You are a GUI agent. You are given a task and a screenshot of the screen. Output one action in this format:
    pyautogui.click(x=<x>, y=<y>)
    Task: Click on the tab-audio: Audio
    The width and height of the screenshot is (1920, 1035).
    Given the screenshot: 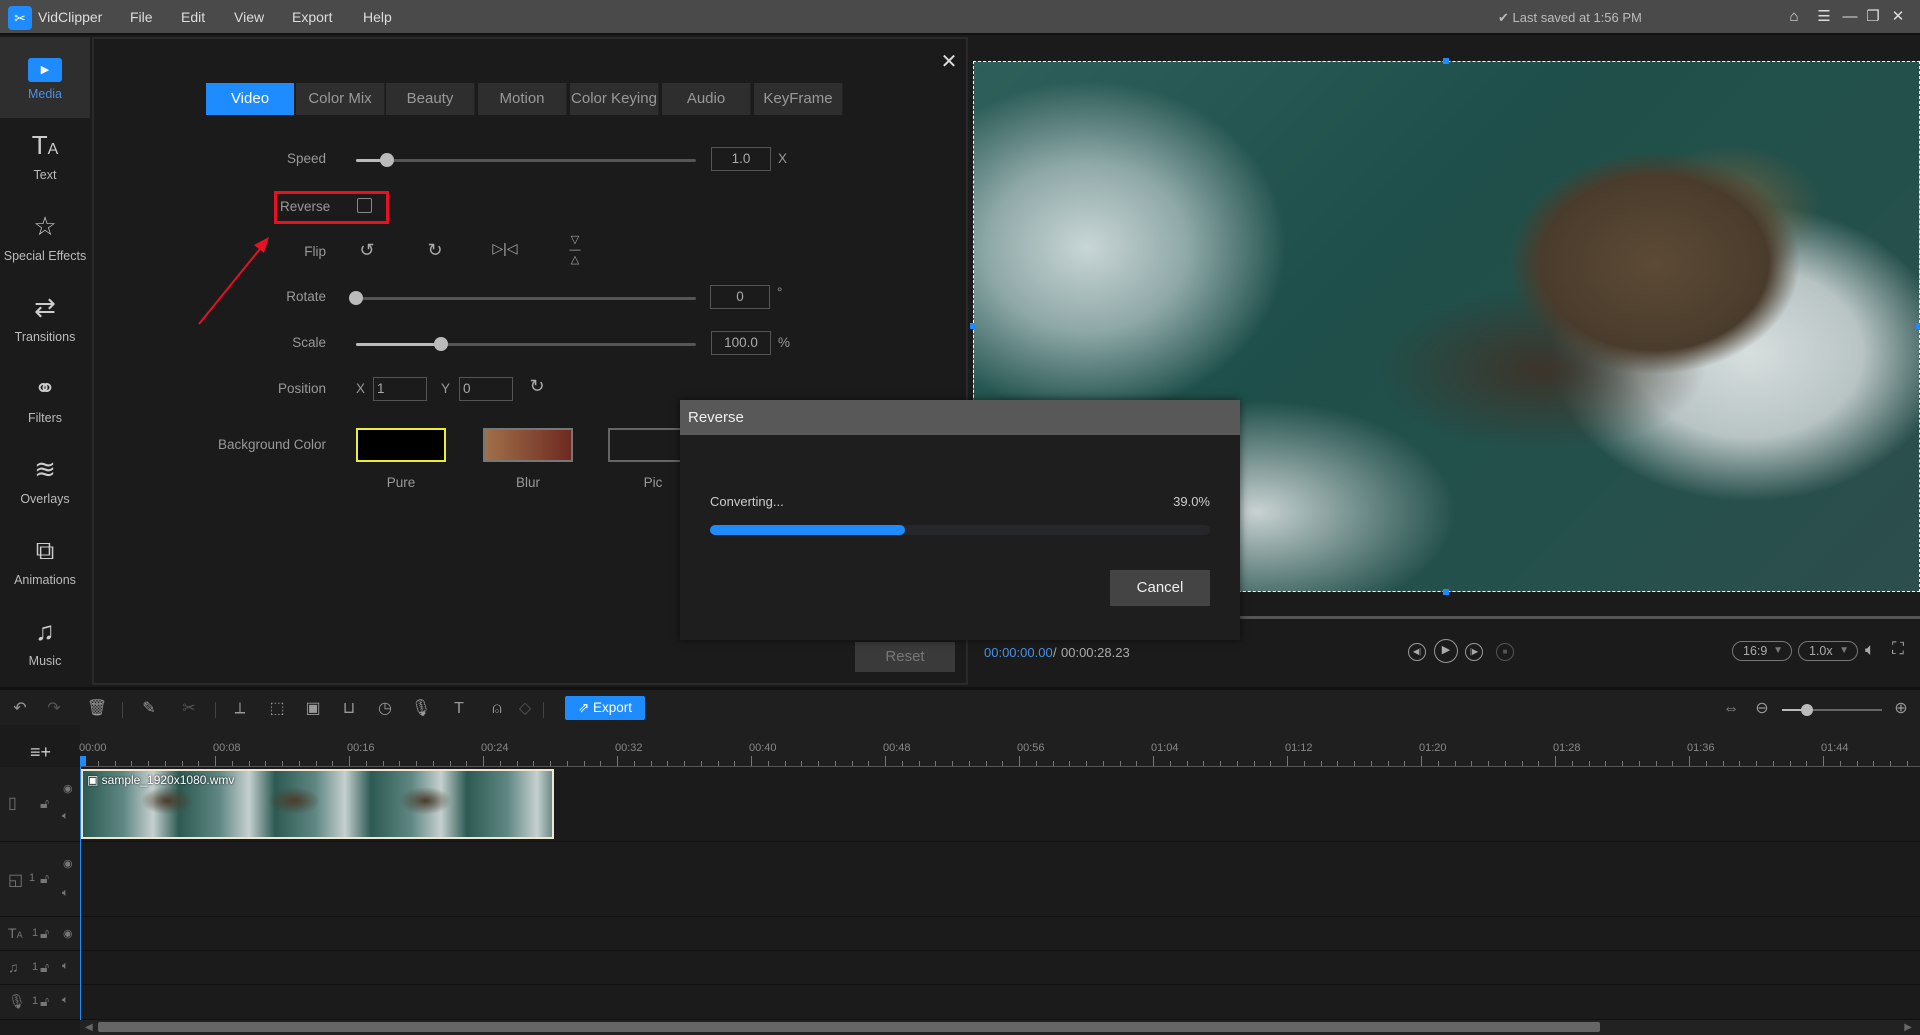 What is the action you would take?
    pyautogui.click(x=706, y=99)
    